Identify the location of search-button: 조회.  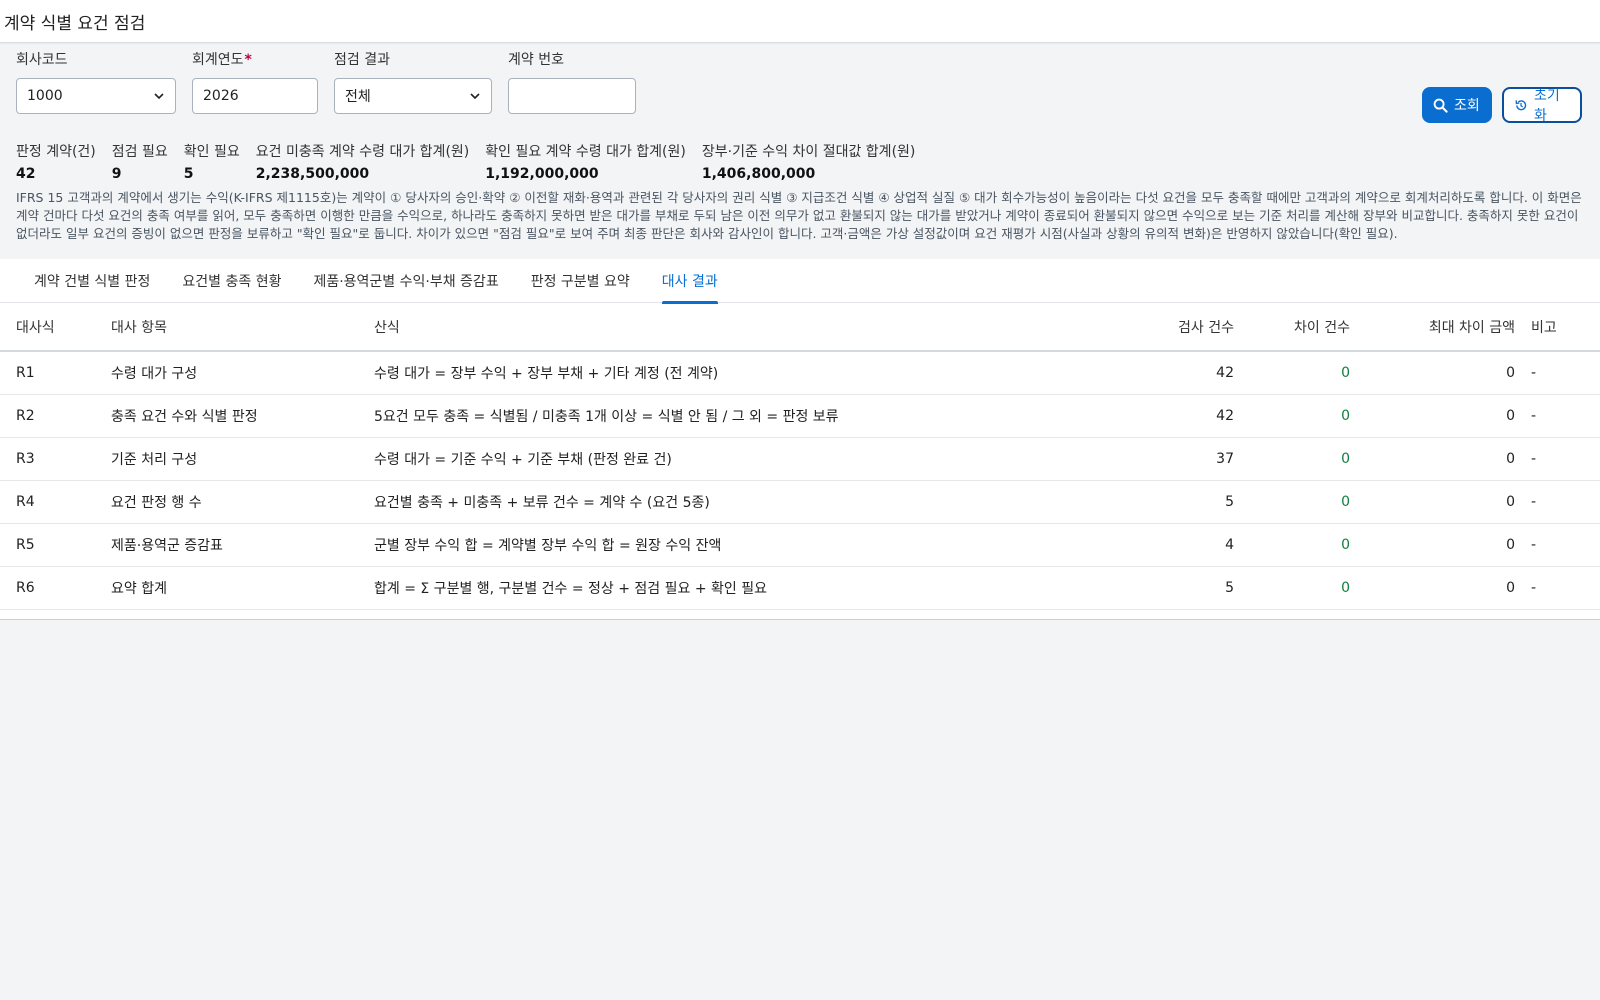
(1457, 105).